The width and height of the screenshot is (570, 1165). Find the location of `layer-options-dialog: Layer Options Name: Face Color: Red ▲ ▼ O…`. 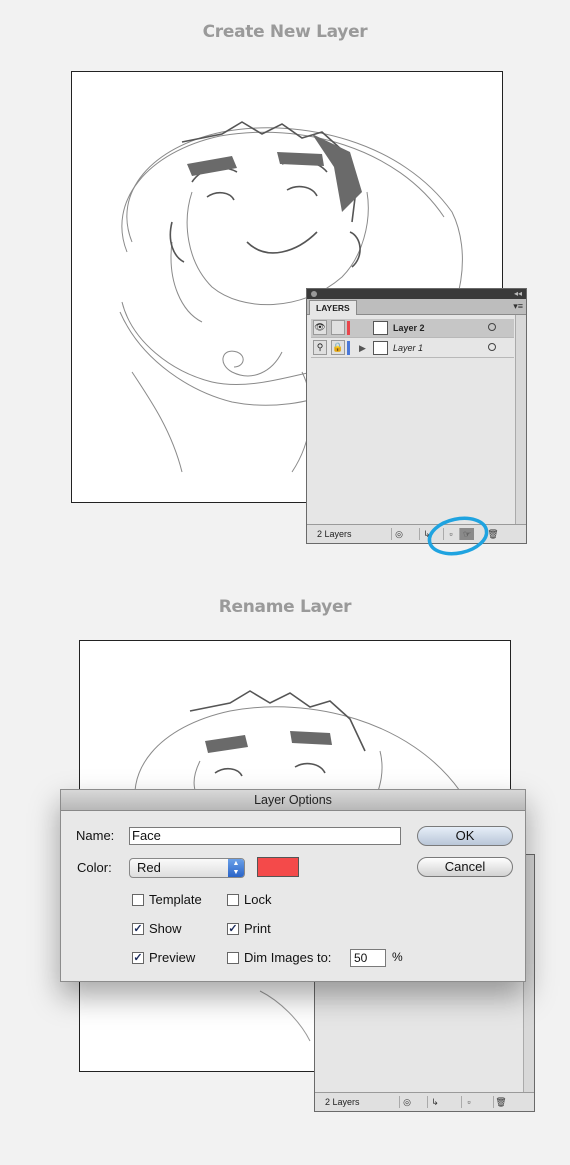

layer-options-dialog: Layer Options Name: Face Color: Red ▲ ▼ O… is located at coordinates (293, 885).